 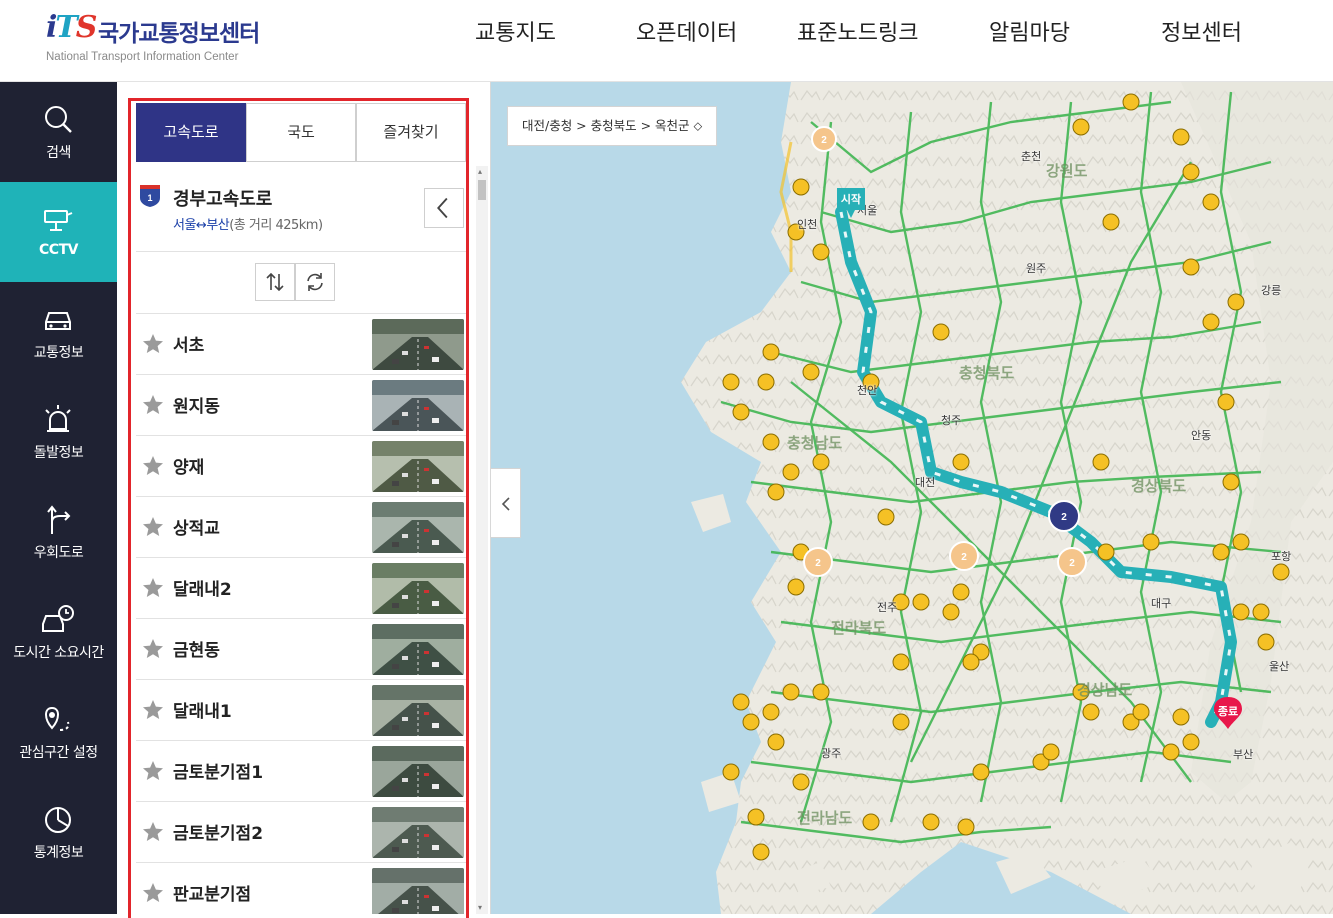 What do you see at coordinates (149, 198) in the screenshot?
I see `shield-number: 1` at bounding box center [149, 198].